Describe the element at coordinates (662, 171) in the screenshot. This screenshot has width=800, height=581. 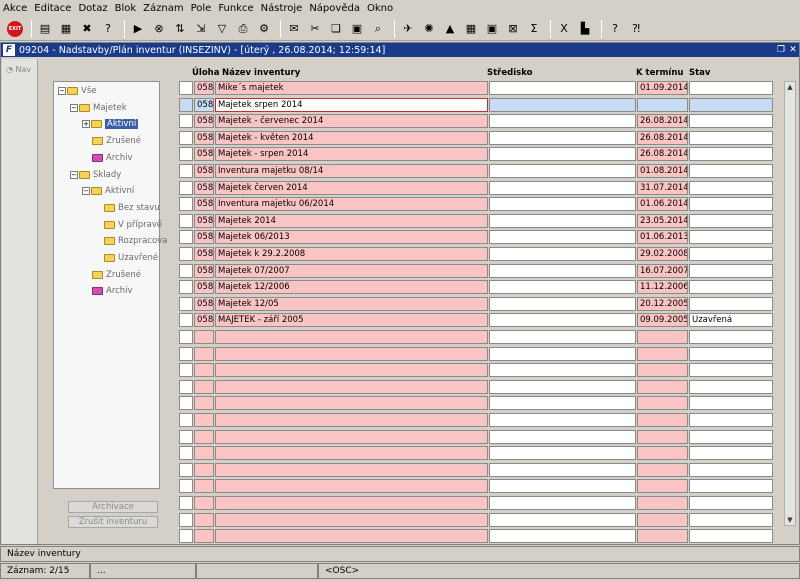
I see `termin-cell: 01.08.2014` at that location.